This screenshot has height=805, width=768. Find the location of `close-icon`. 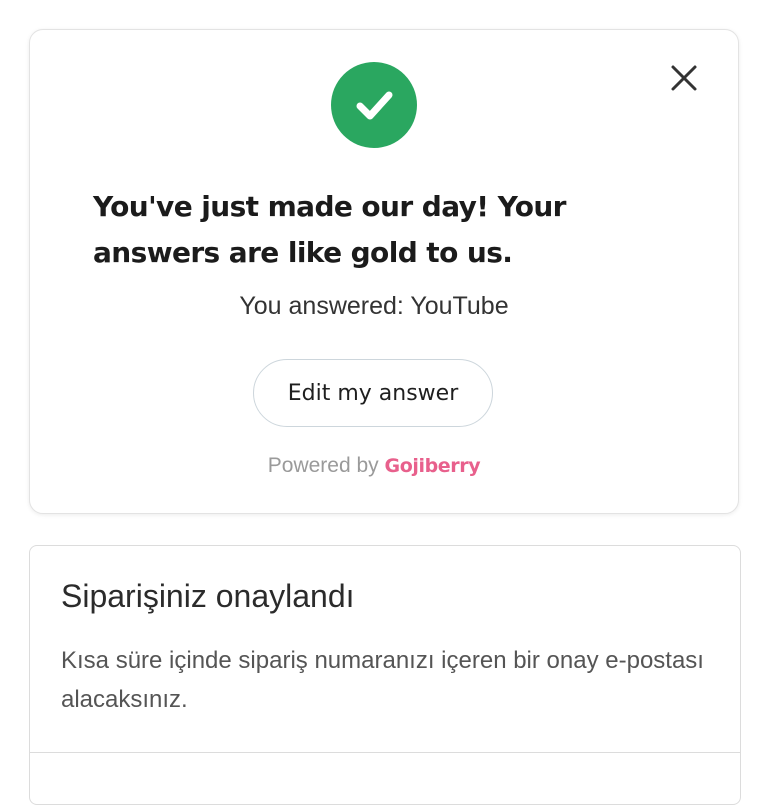

close-icon is located at coordinates (684, 78).